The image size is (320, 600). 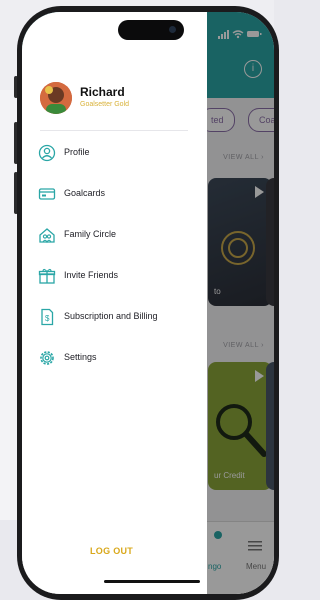 I want to click on menu-item-profile: Profile, so click(x=118, y=154).